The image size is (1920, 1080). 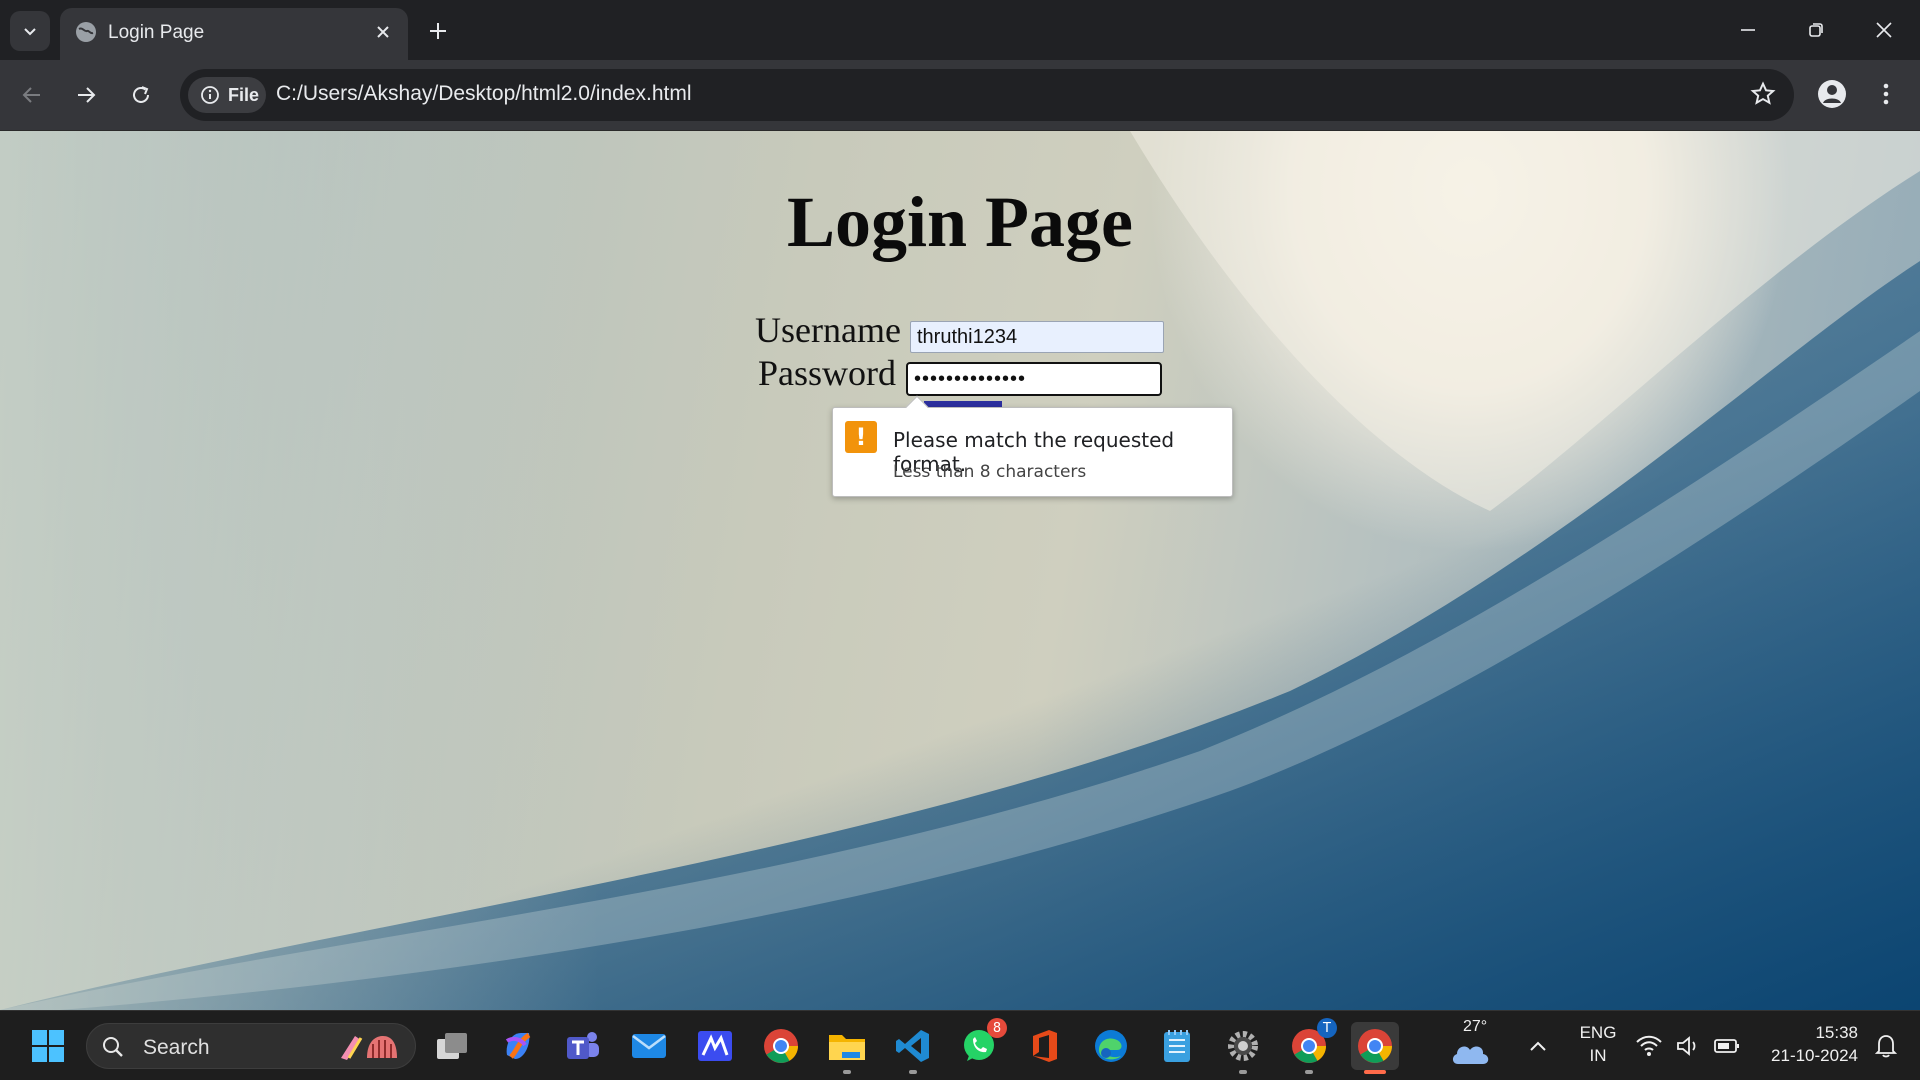 I want to click on restore-button, so click(x=1816, y=30).